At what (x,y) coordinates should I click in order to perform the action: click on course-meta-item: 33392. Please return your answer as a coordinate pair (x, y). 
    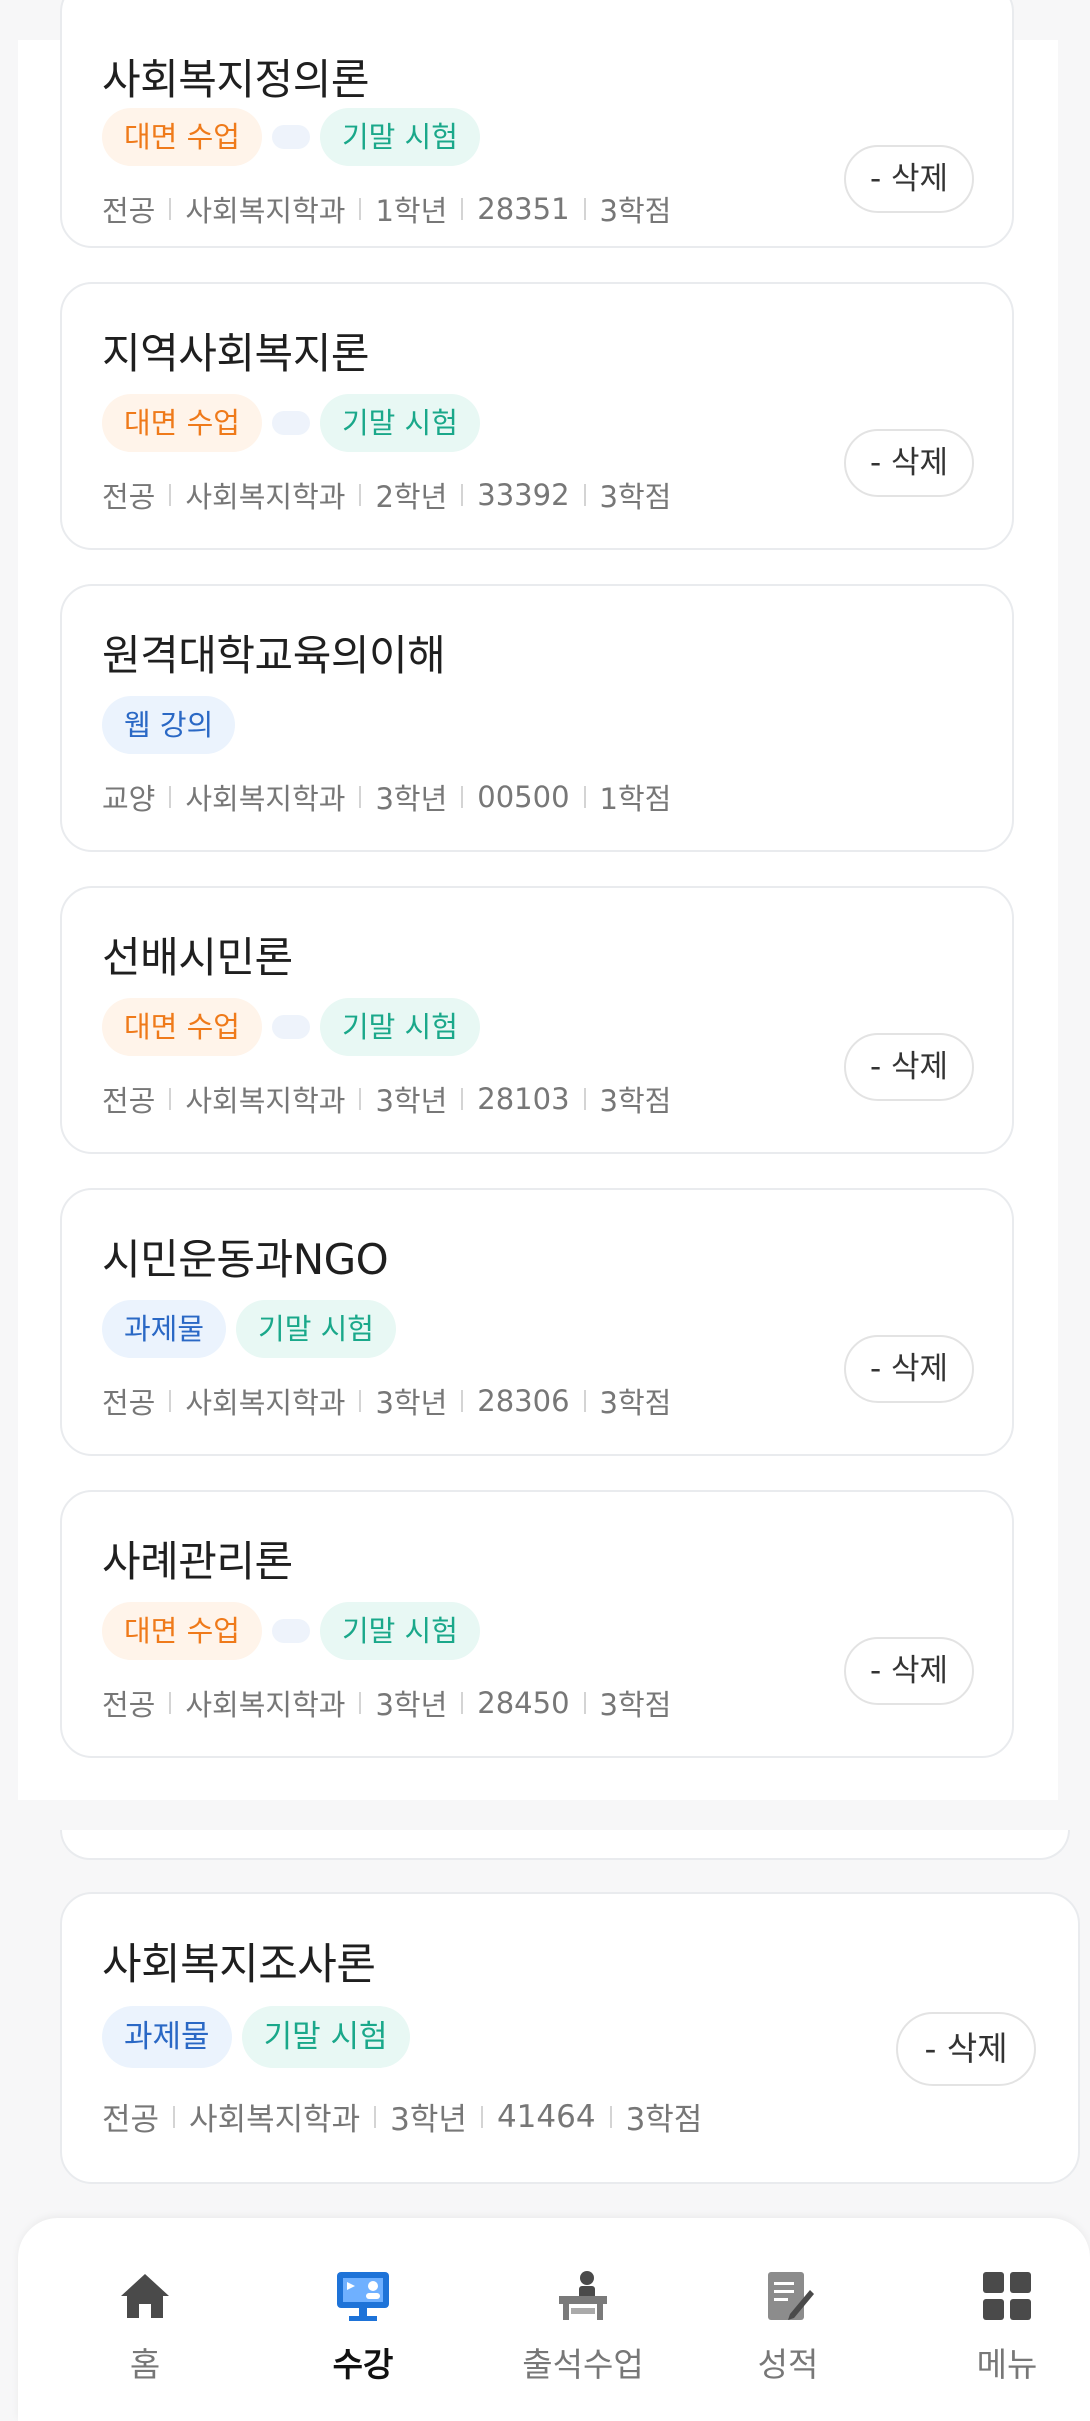
    Looking at the image, I should click on (523, 495).